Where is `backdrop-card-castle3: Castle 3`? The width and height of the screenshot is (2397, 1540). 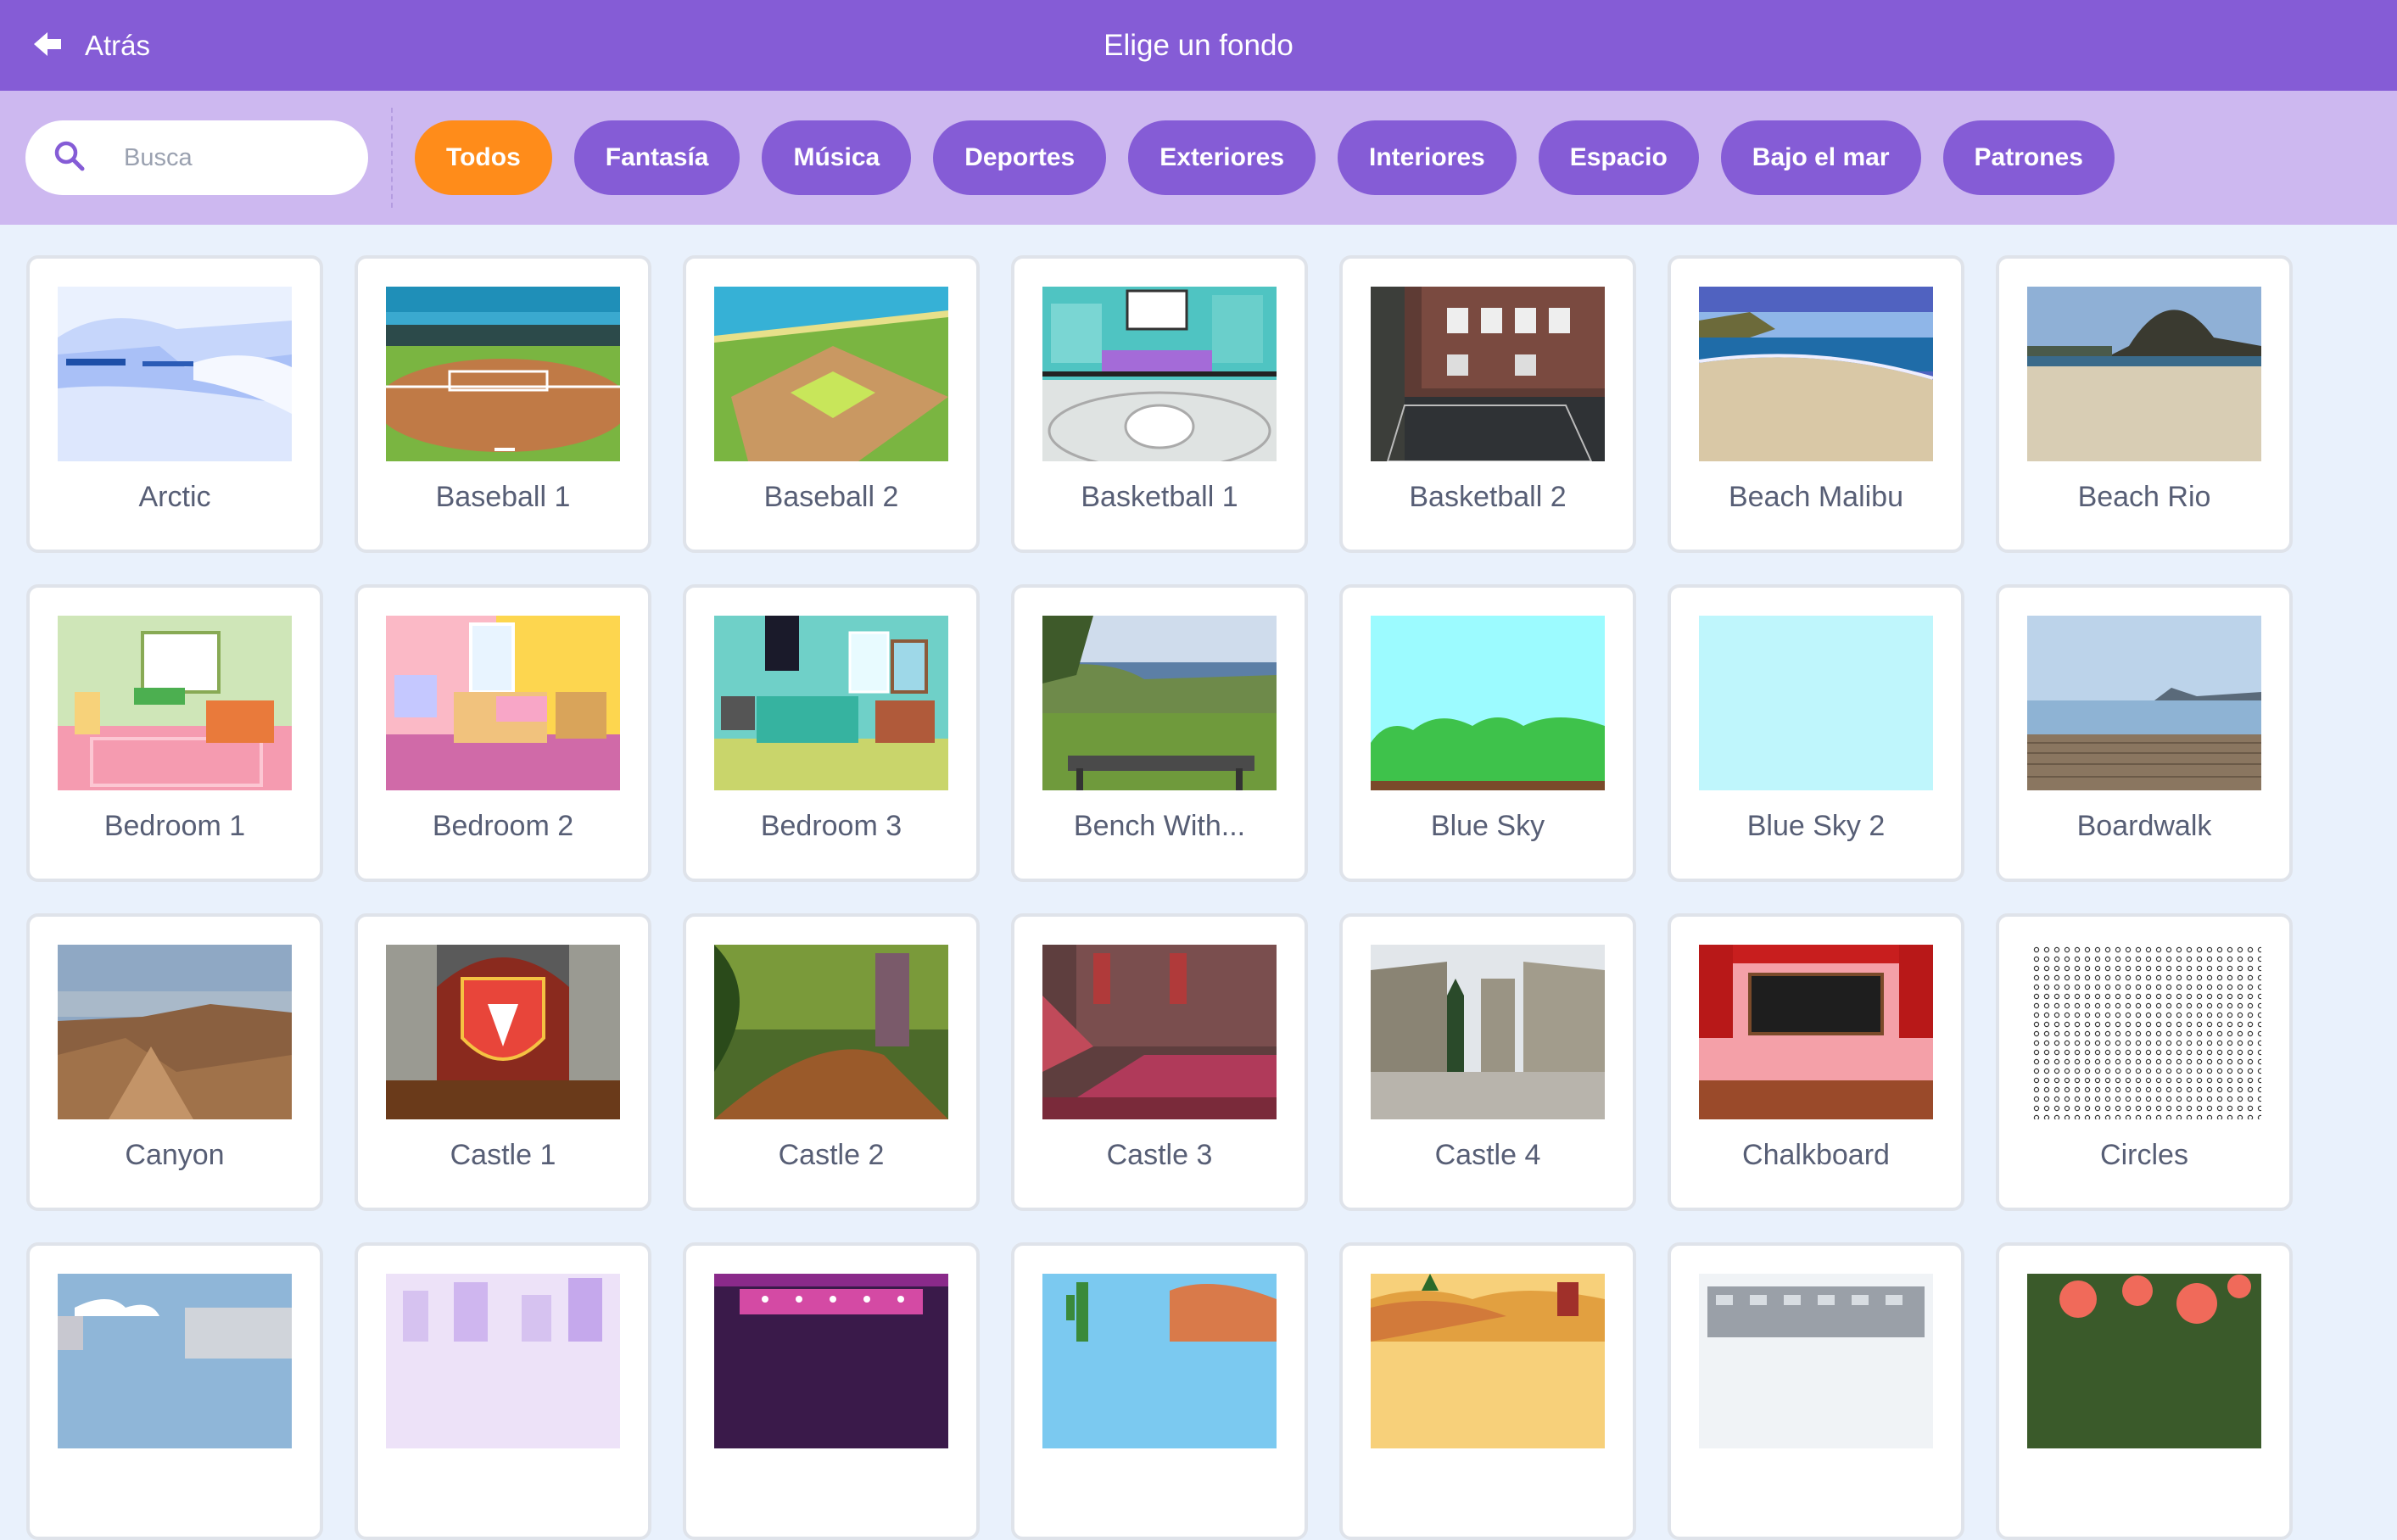
backdrop-card-castle3: Castle 3 is located at coordinates (1159, 1062).